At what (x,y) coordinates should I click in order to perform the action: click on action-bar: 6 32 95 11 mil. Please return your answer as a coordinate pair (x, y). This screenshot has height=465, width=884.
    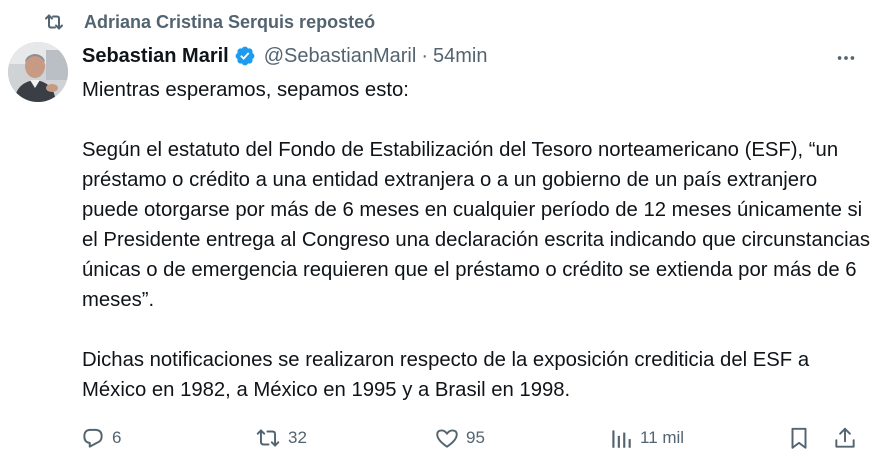
    Looking at the image, I should click on (475, 438).